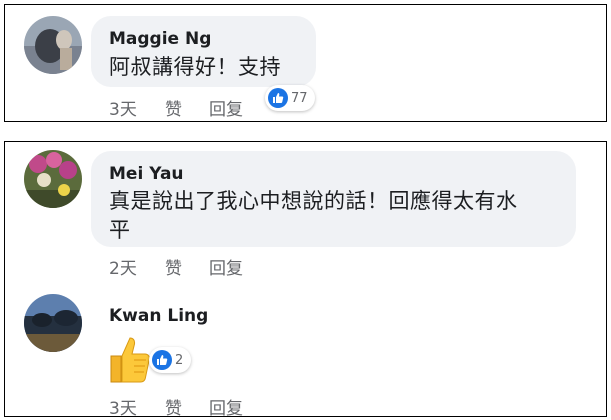 The width and height of the screenshot is (611, 420). Describe the element at coordinates (53, 45) in the screenshot. I see `avatar-maggie` at that location.